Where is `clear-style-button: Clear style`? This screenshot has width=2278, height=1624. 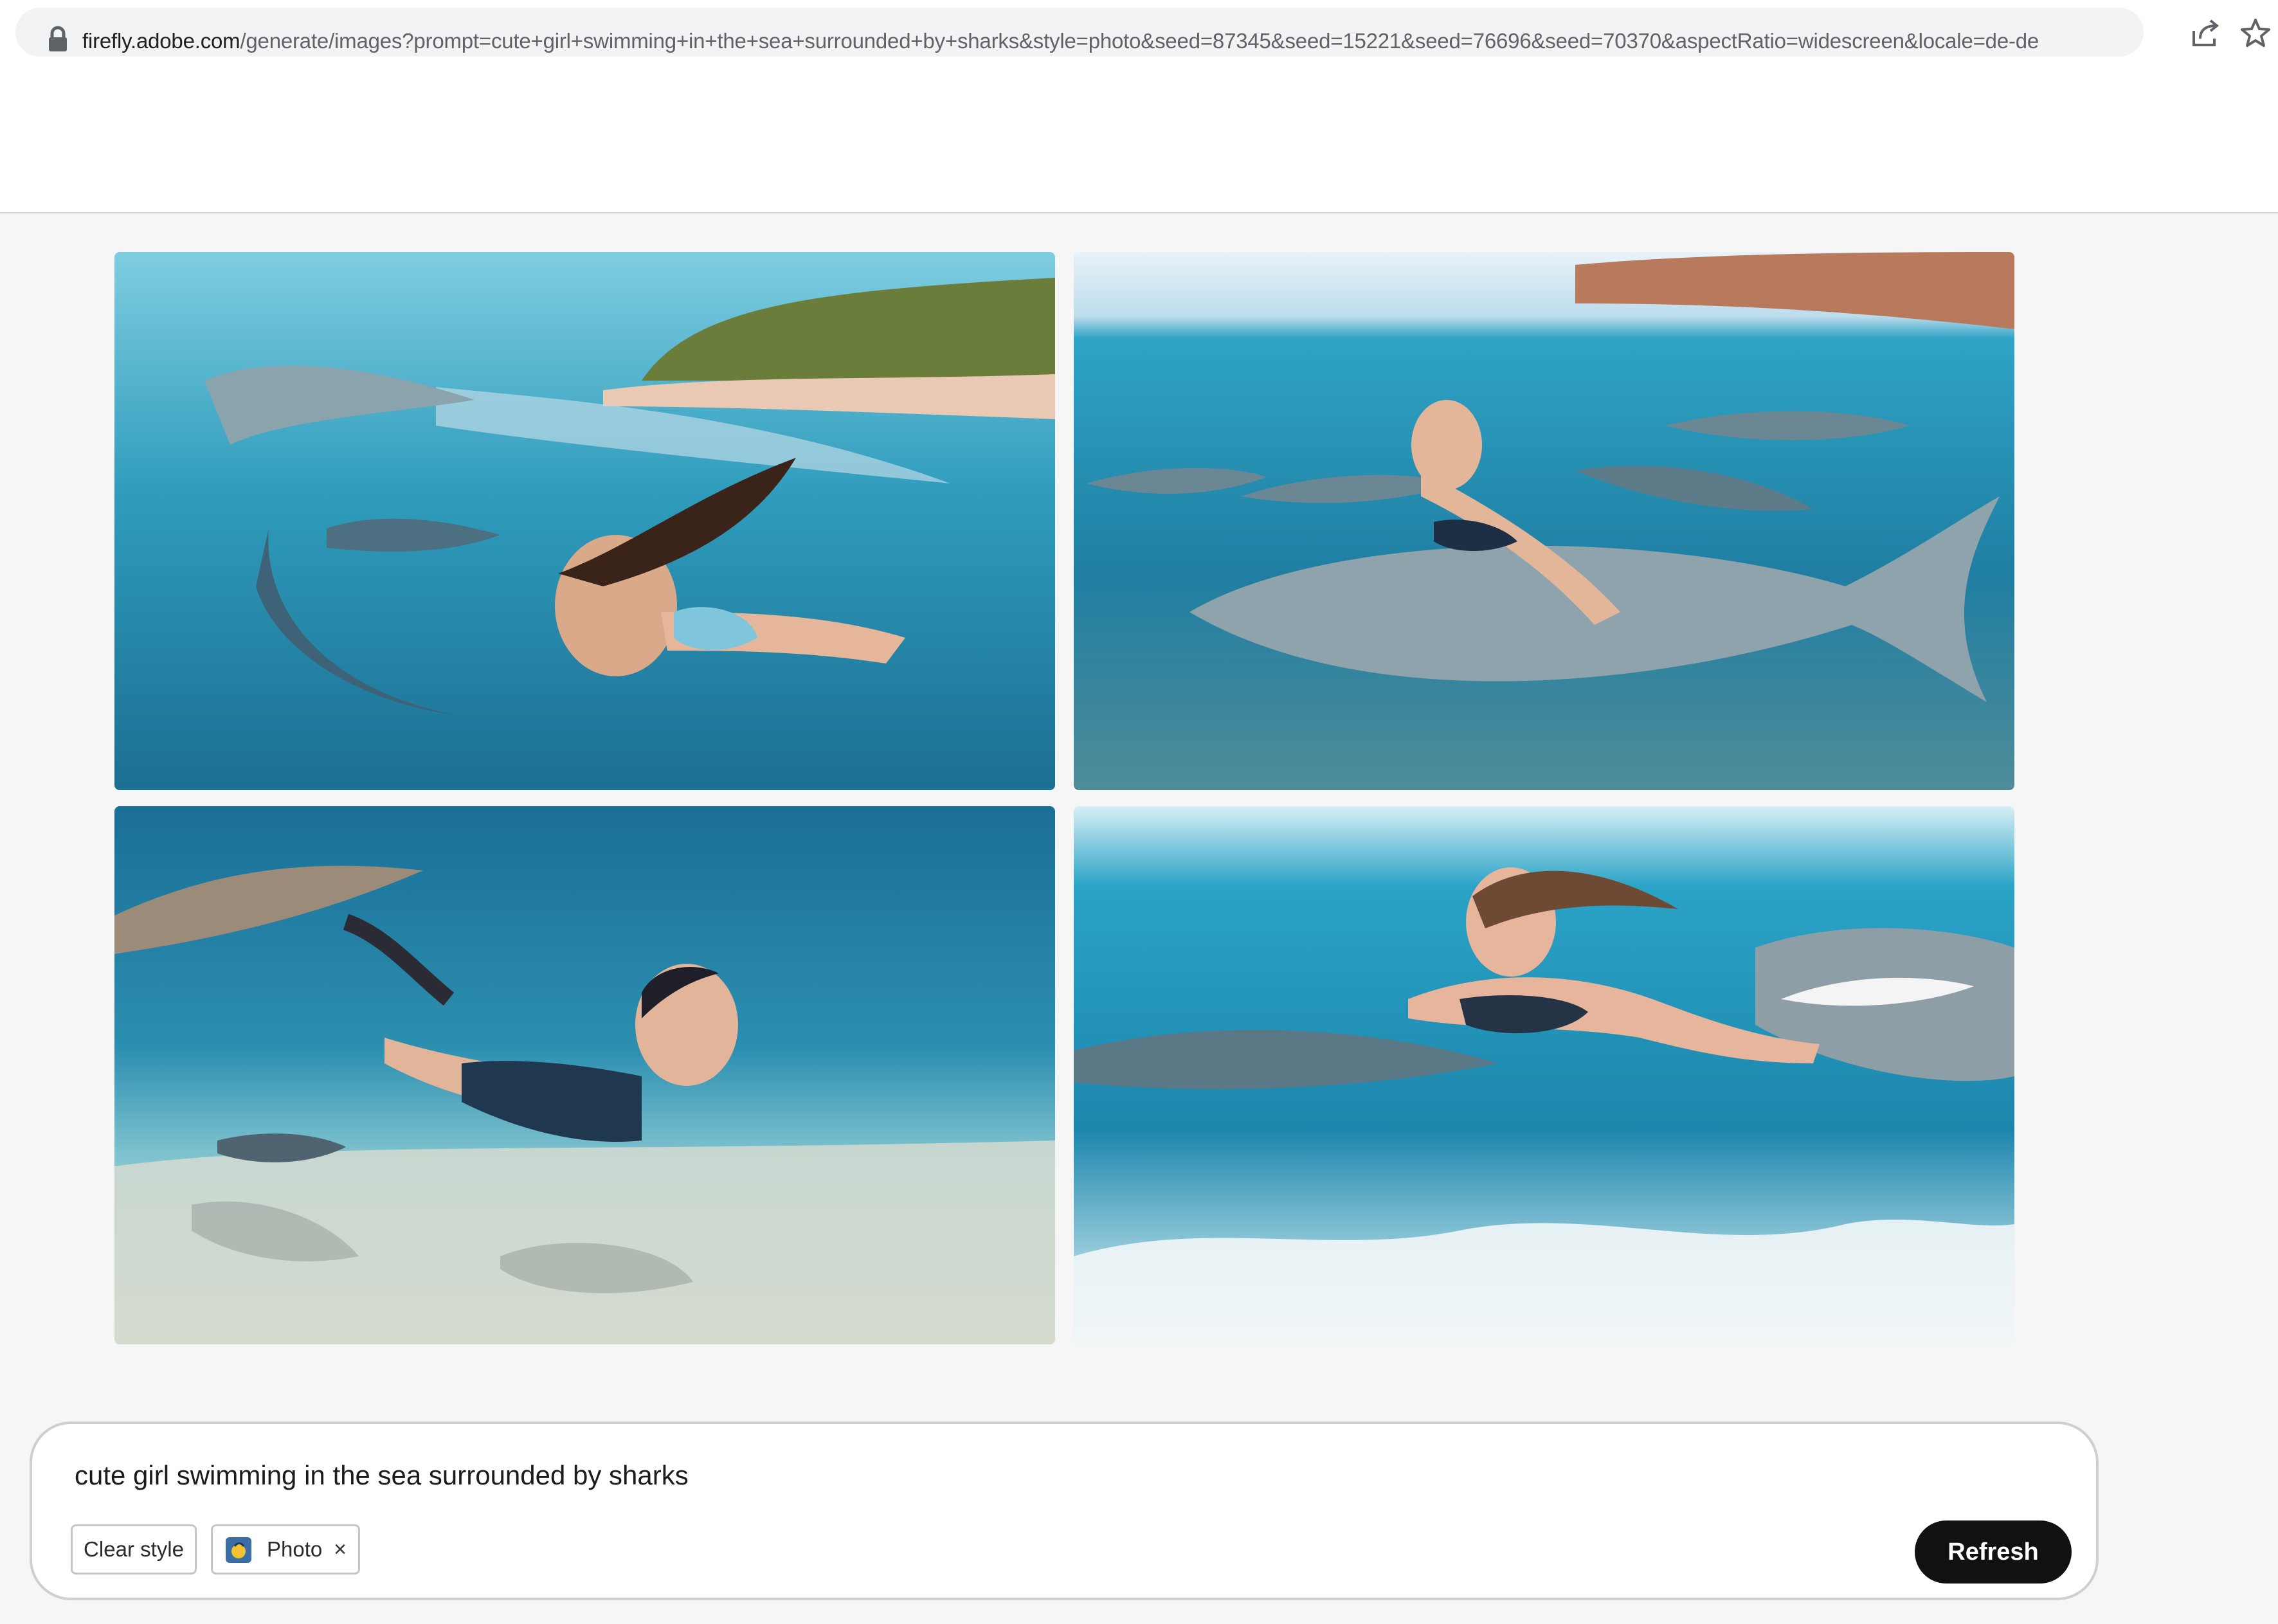 clear-style-button: Clear style is located at coordinates (134, 1549).